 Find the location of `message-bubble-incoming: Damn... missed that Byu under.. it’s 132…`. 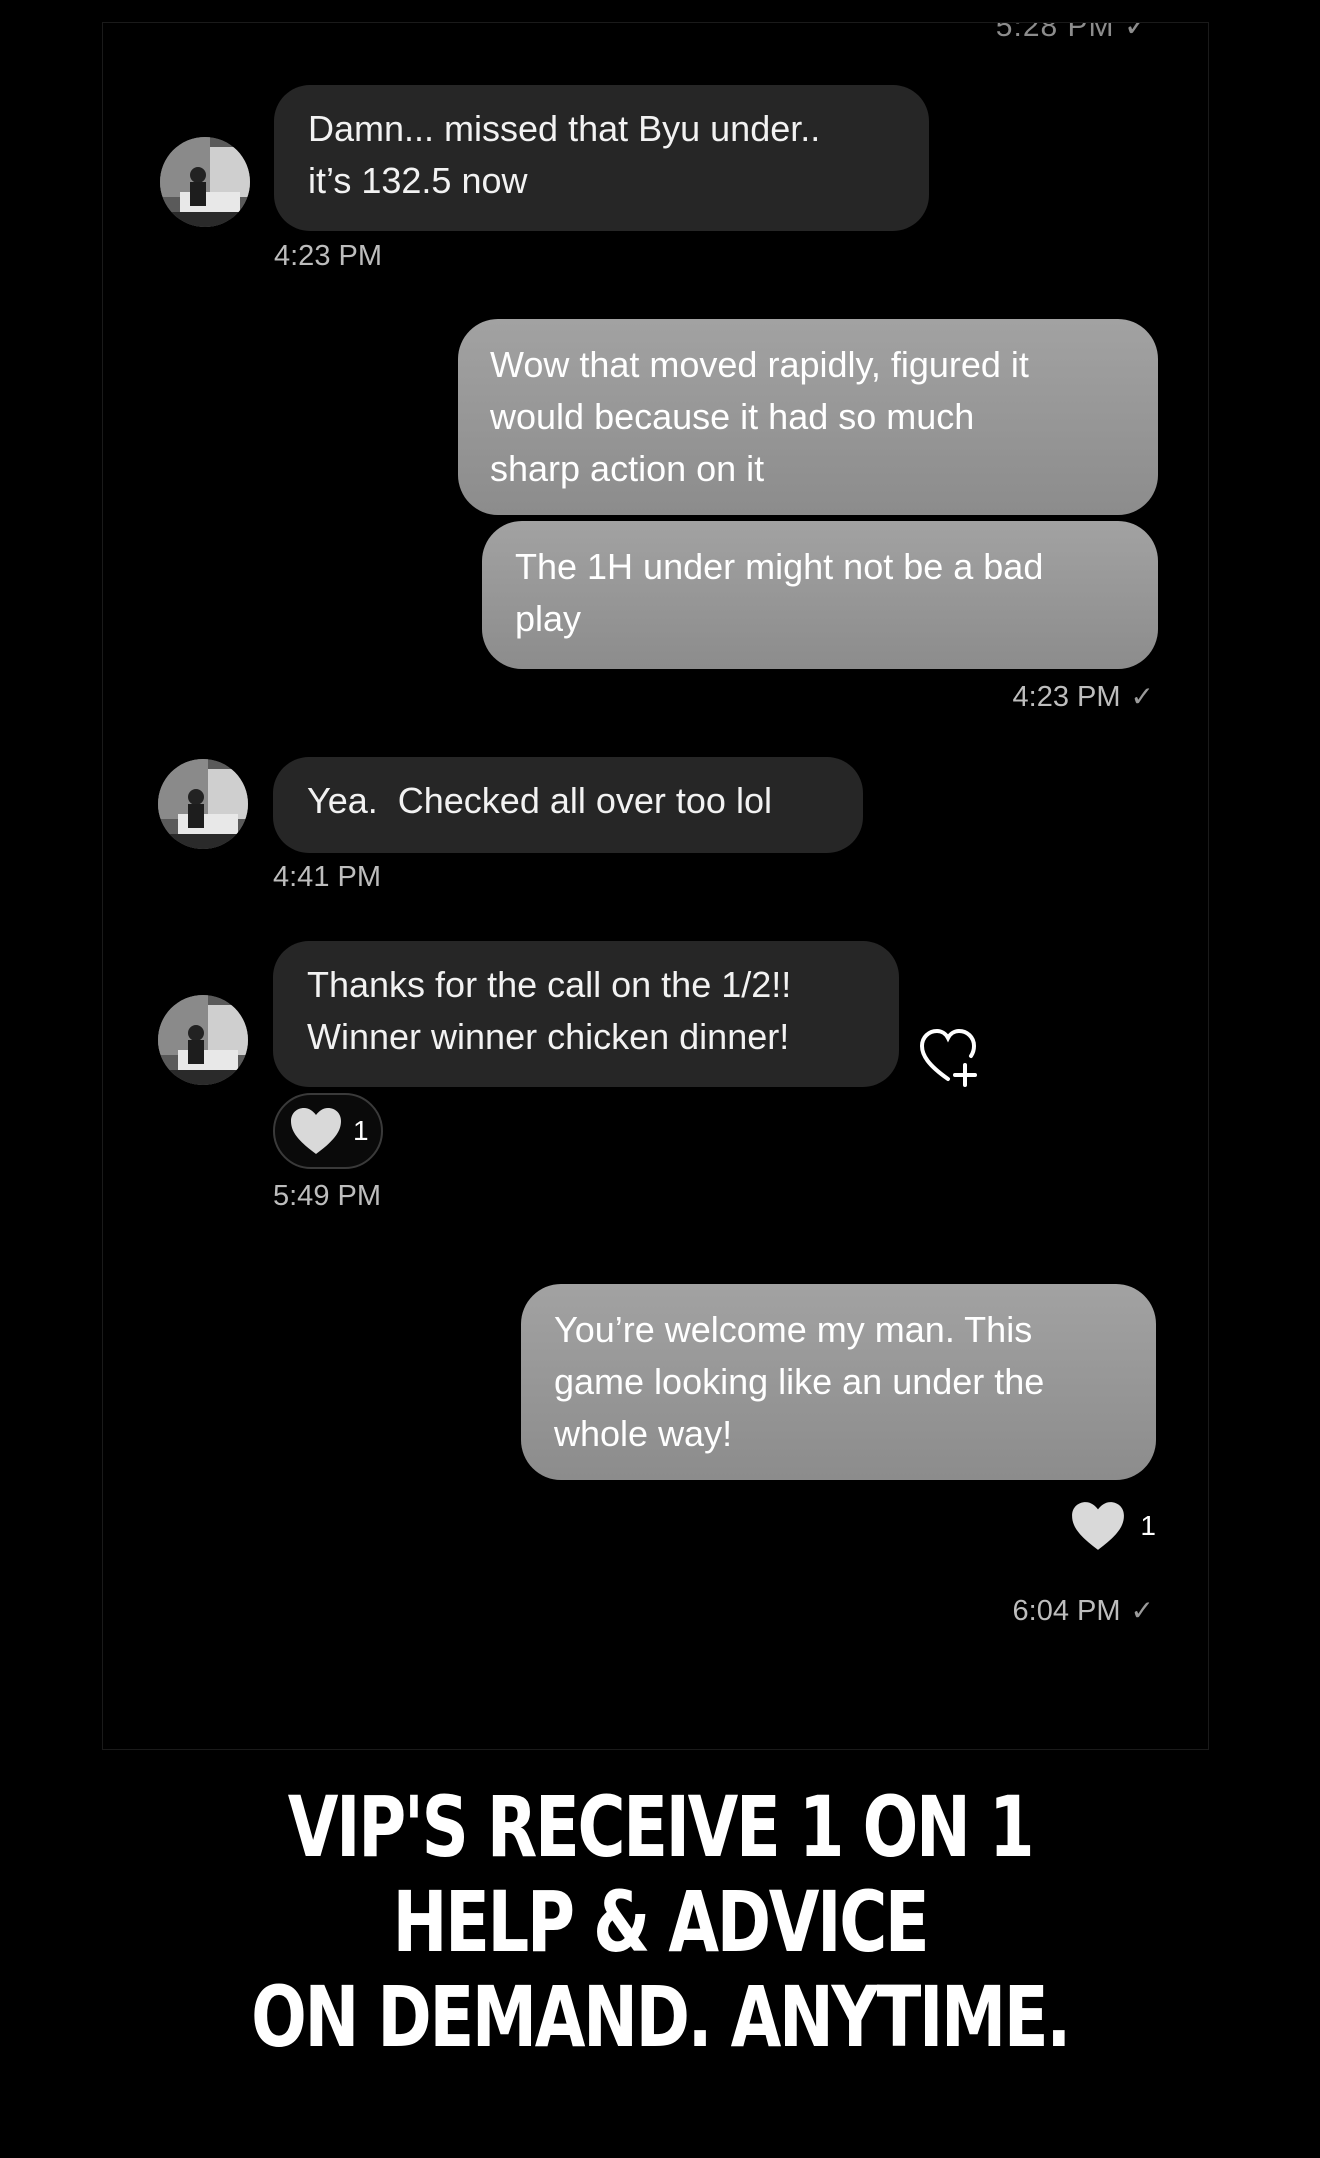

message-bubble-incoming: Damn... missed that Byu under.. it’s 132… is located at coordinates (601, 158).